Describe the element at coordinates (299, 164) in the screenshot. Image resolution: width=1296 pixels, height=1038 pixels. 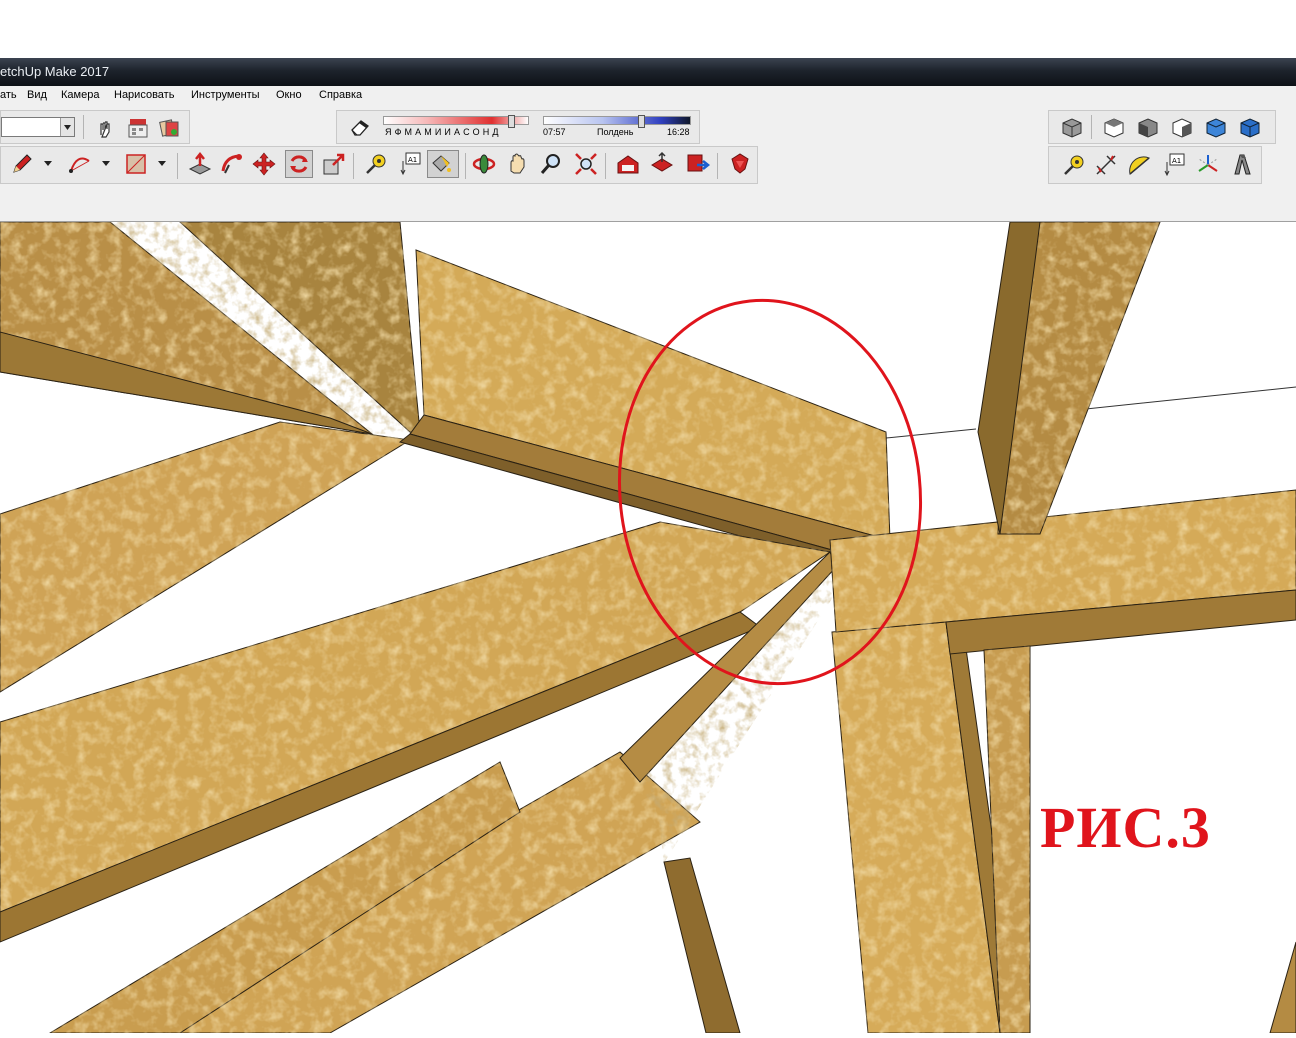
I see `rotate-icon` at that location.